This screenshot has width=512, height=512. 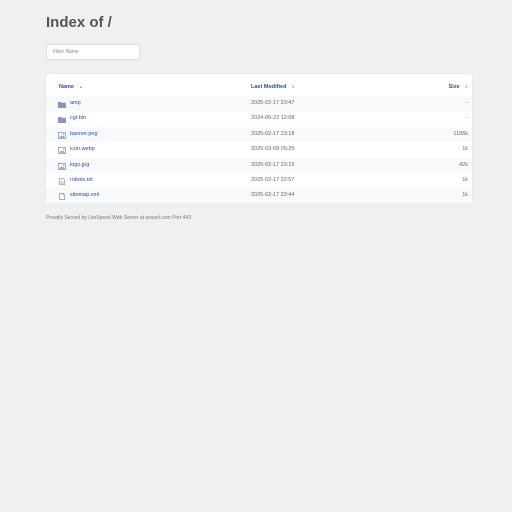 What do you see at coordinates (79, 165) in the screenshot?
I see `file-name-link: logo.jpg` at bounding box center [79, 165].